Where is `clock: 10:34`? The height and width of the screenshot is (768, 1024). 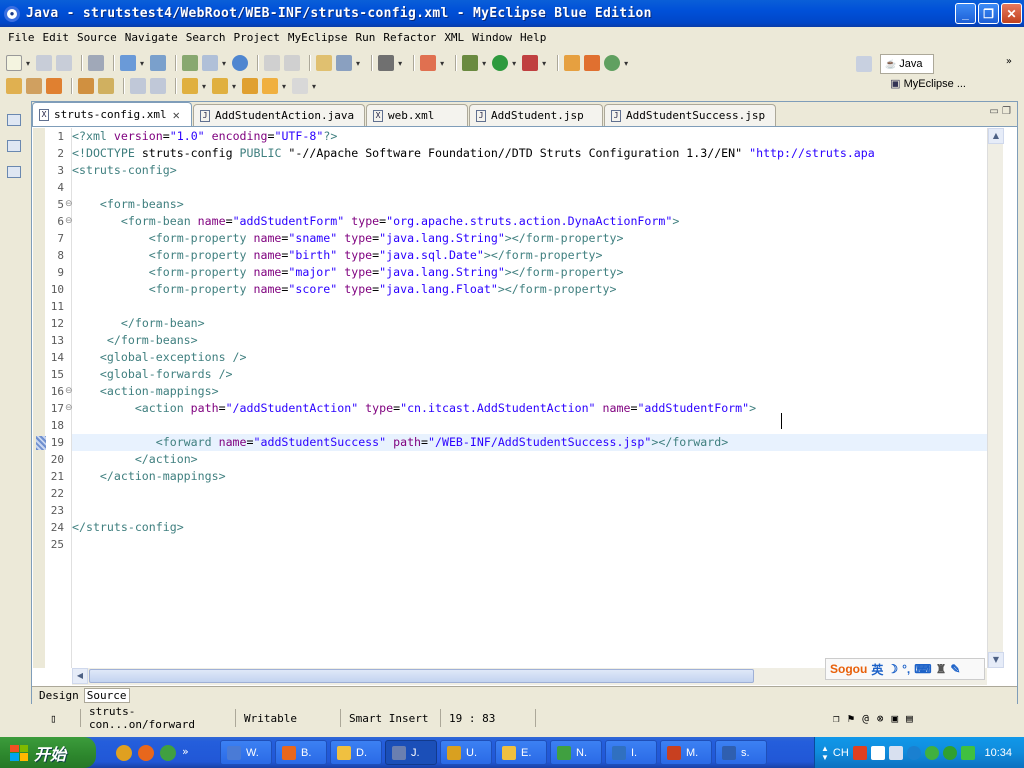
clock: 10:34 is located at coordinates (998, 753).